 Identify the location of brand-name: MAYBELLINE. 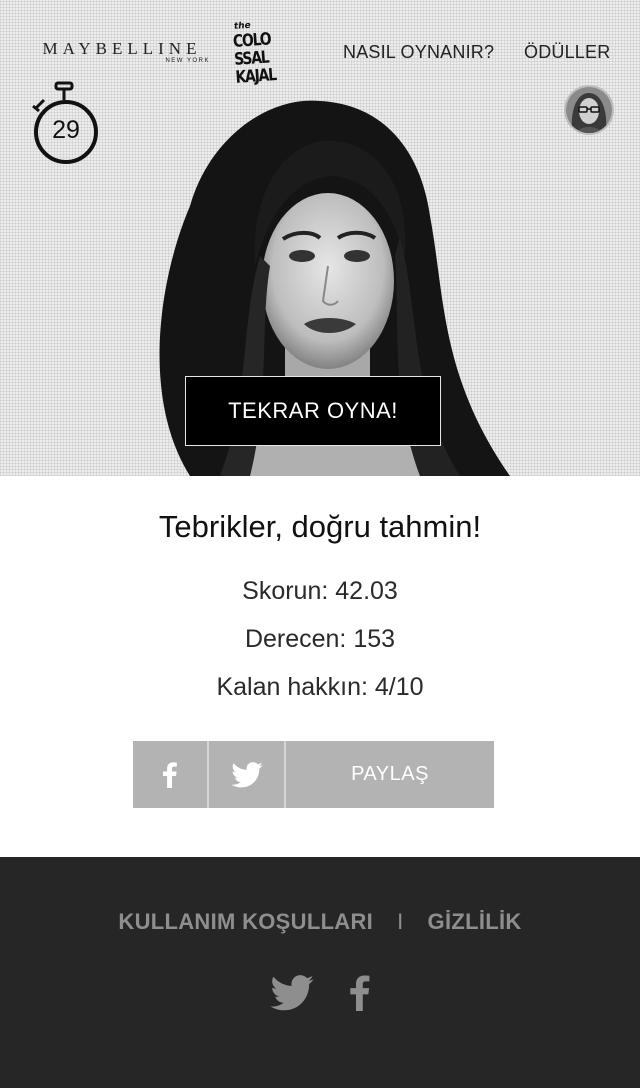
(122, 48).